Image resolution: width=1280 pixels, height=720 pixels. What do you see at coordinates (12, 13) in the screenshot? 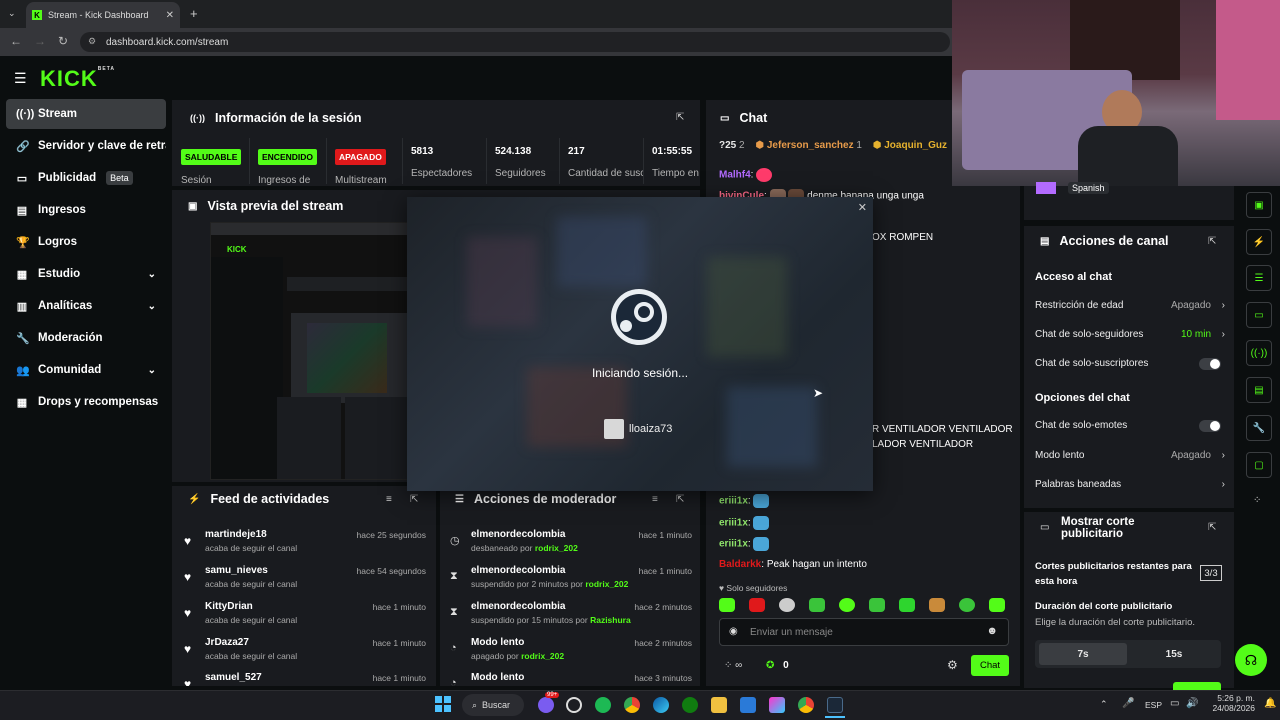
I see `tab-list-icon: ⌄` at bounding box center [12, 13].